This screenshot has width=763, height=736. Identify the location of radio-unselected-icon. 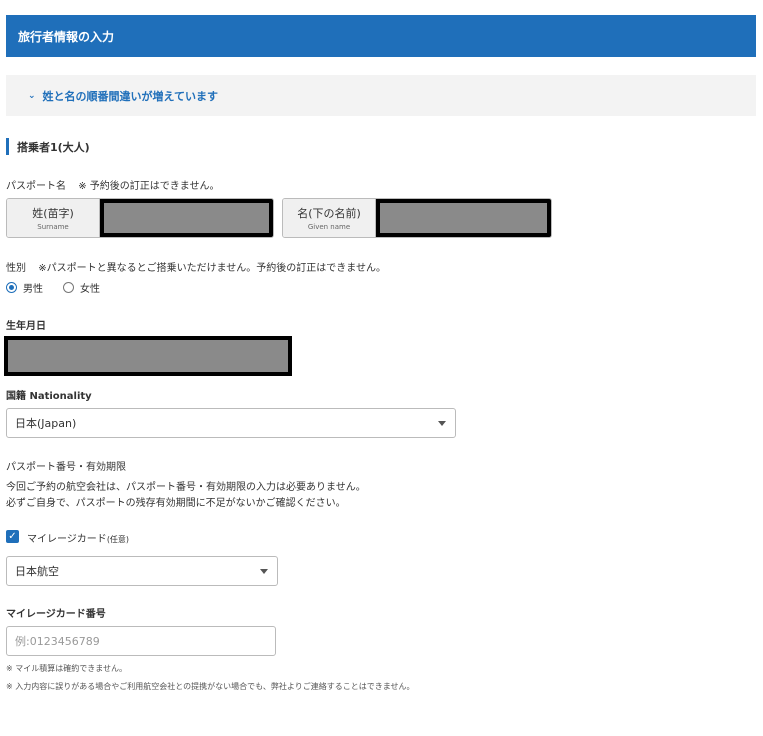
(68, 287).